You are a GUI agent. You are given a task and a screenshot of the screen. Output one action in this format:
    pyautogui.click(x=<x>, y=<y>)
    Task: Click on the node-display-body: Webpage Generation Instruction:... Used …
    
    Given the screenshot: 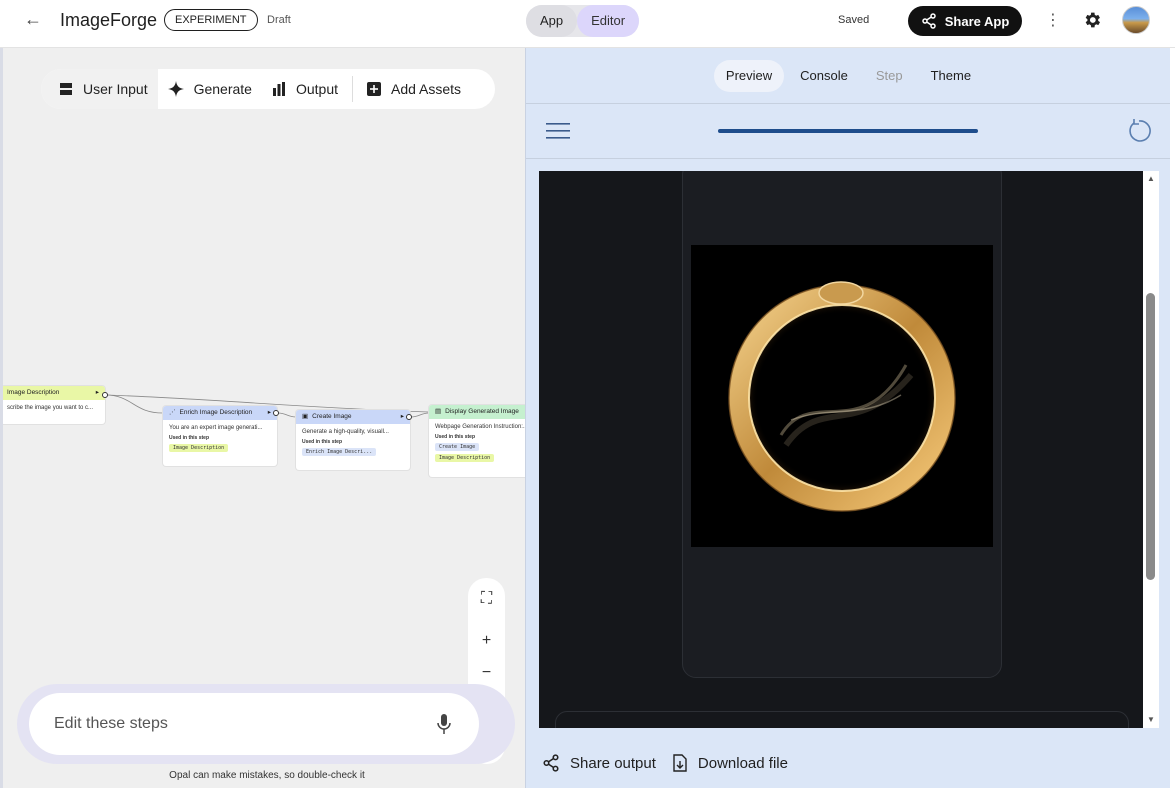 What is the action you would take?
    pyautogui.click(x=477, y=443)
    